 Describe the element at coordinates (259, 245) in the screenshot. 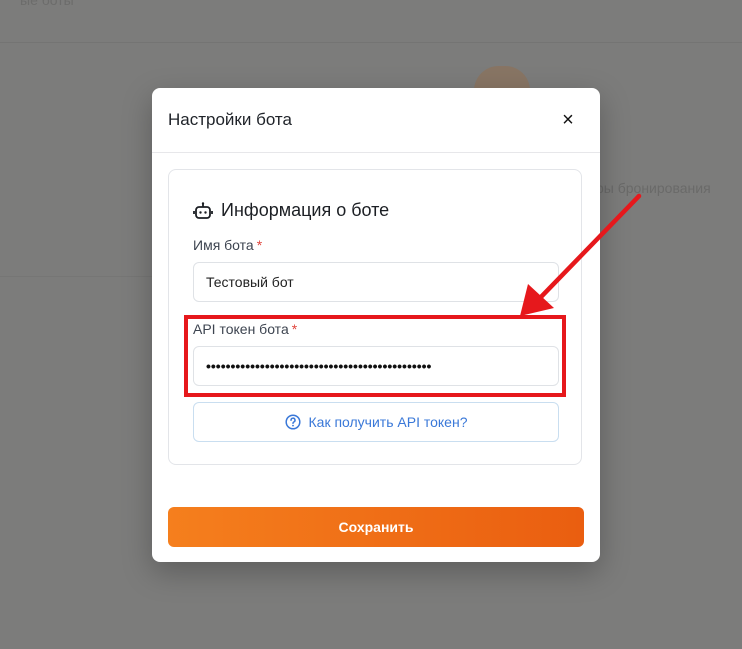

I see `required-mark: *` at that location.